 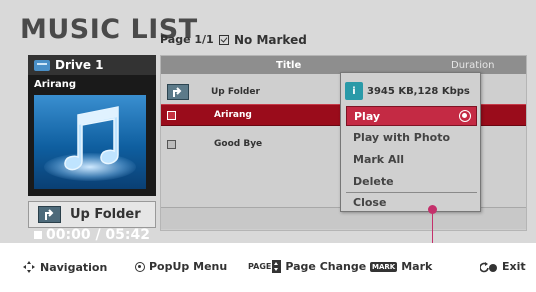 I want to click on up-folder-button: Up Folder, so click(x=92, y=214).